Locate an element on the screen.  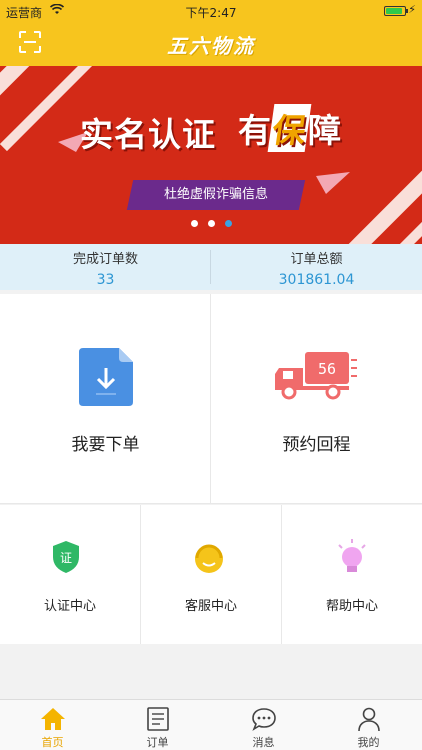
headline-highlight: 保 is located at coordinates (289, 128).